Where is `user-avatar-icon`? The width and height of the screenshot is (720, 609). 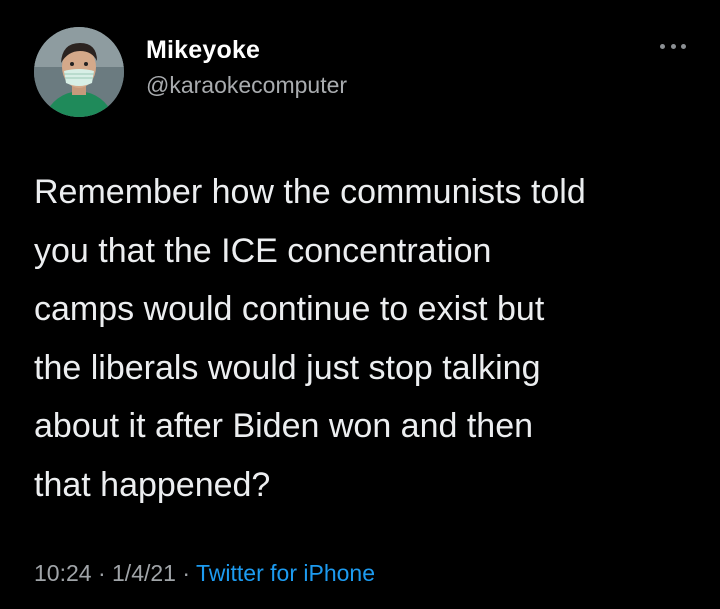 user-avatar-icon is located at coordinates (79, 72).